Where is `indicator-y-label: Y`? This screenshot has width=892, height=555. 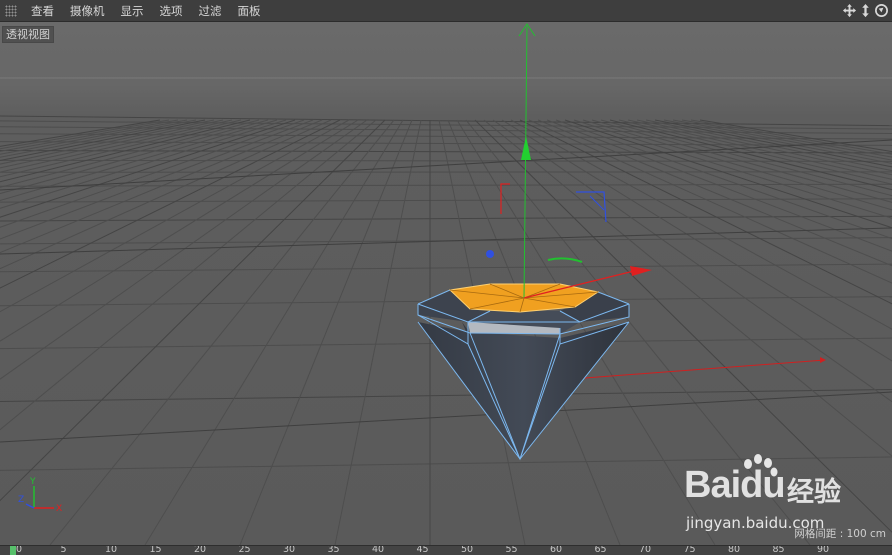 indicator-y-label: Y is located at coordinates (32, 482).